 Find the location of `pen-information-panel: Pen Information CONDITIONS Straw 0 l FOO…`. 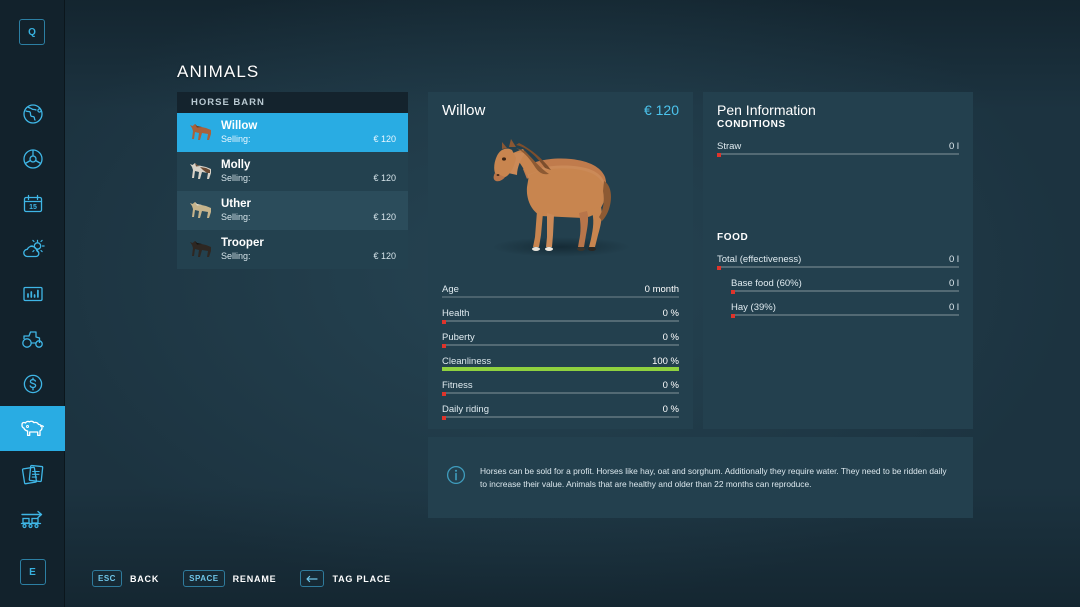

pen-information-panel: Pen Information CONDITIONS Straw 0 l FOO… is located at coordinates (838, 260).